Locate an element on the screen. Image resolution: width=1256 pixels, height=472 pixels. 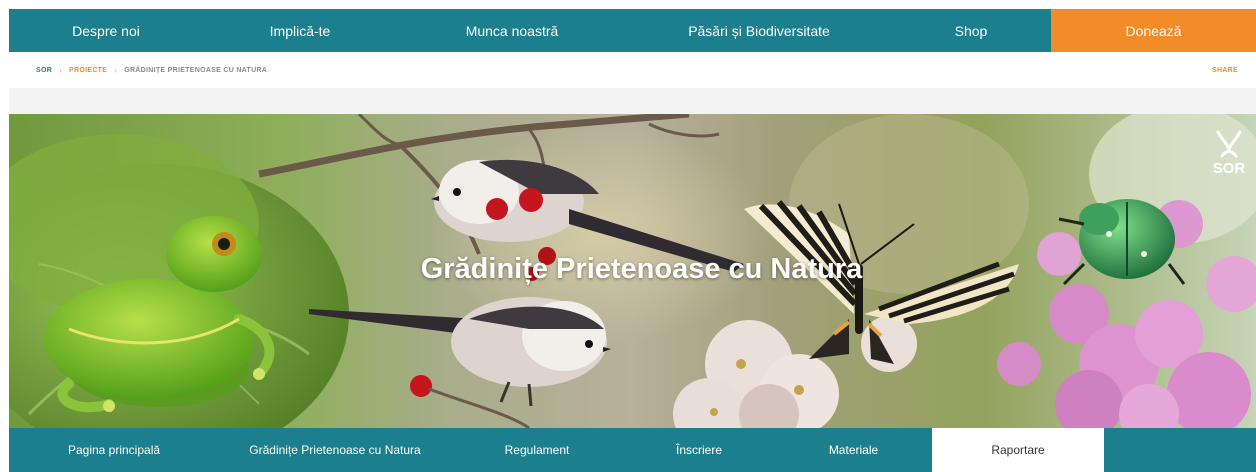
logo-text: SOR is located at coordinates (1229, 168).